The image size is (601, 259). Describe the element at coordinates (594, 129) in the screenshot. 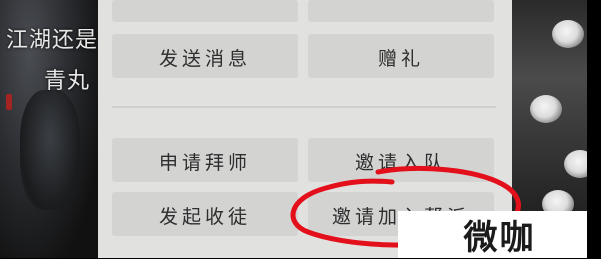

I see `right-border` at that location.